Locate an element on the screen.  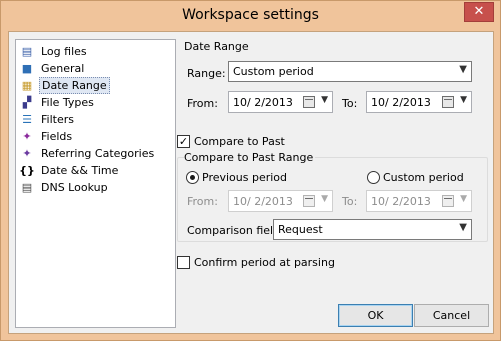
tree-item-label: Referring Categories is located at coordinates (98, 153).